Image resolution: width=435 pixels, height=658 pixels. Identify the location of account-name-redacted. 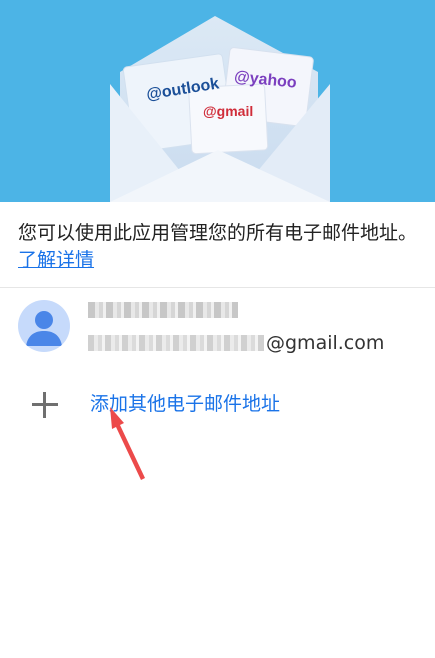
(163, 310).